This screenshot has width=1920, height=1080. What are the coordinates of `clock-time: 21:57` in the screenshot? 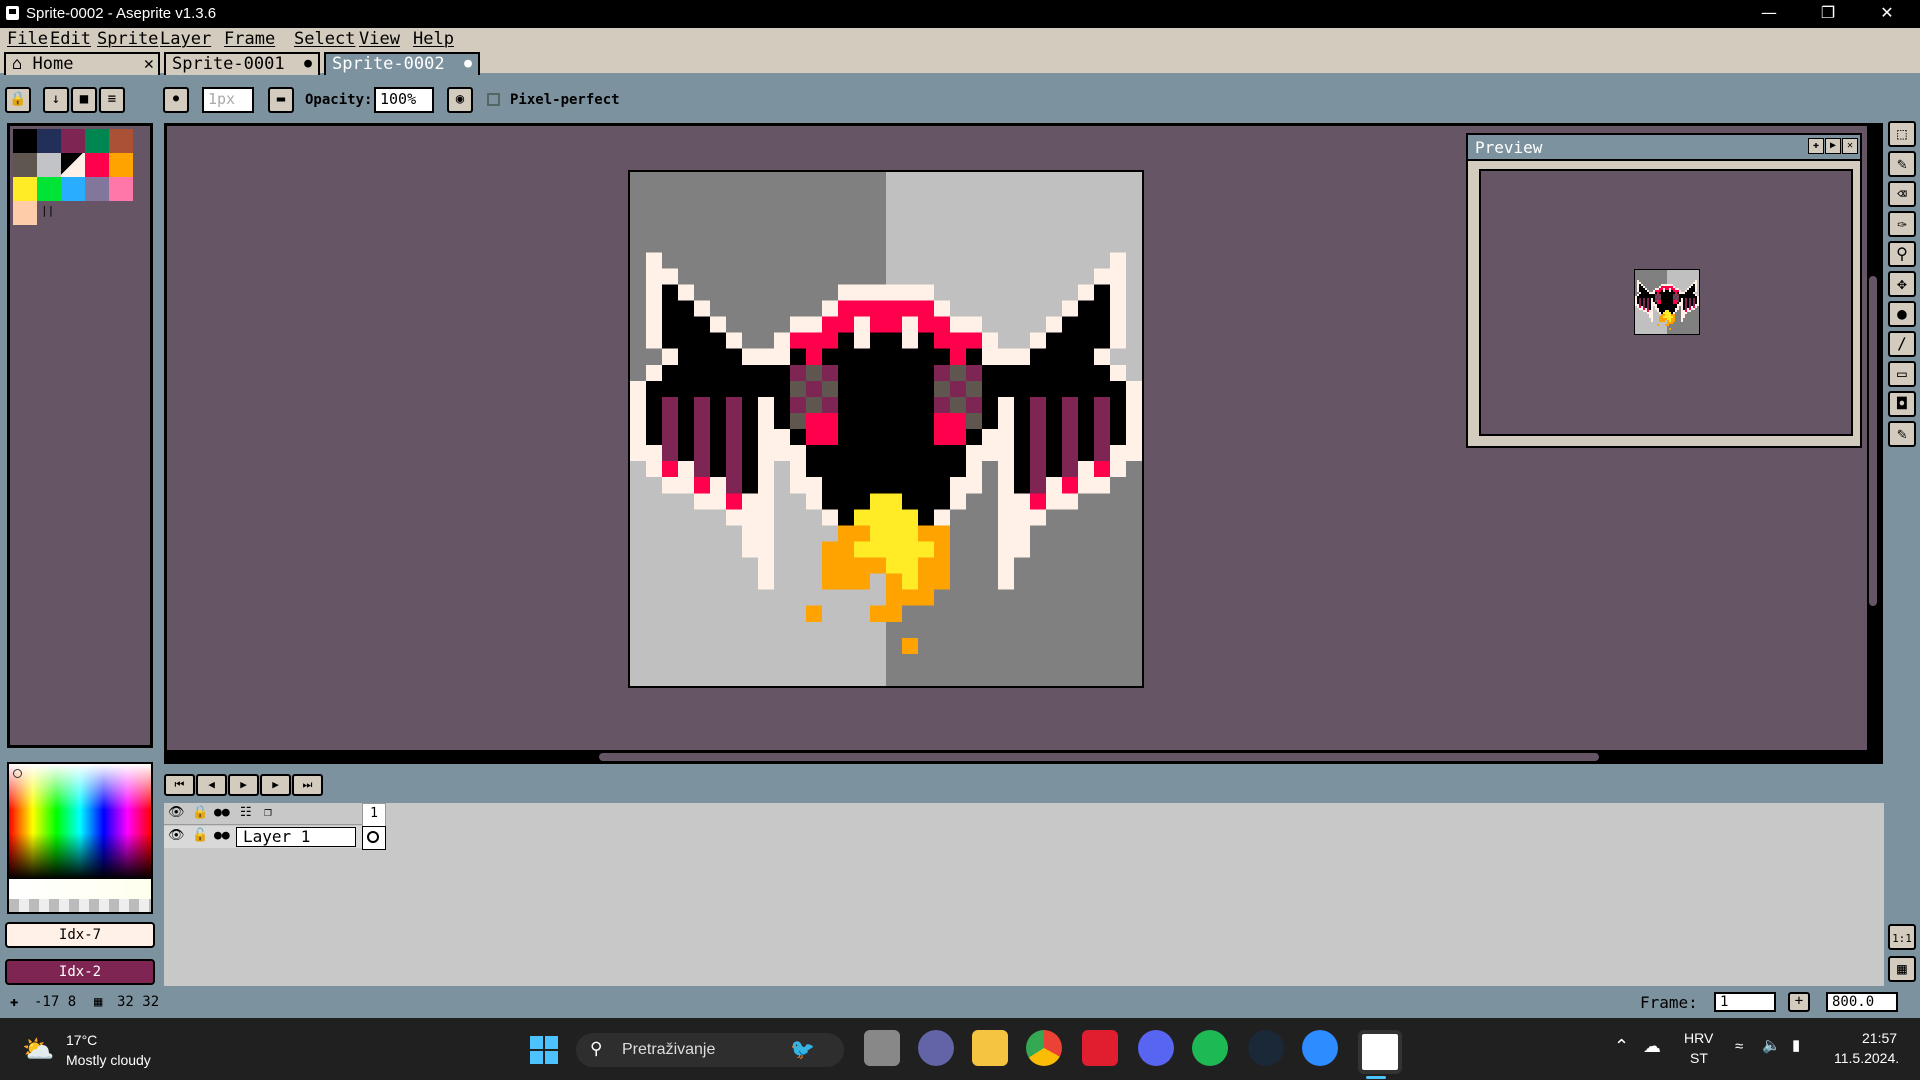 It's located at (1879, 1038).